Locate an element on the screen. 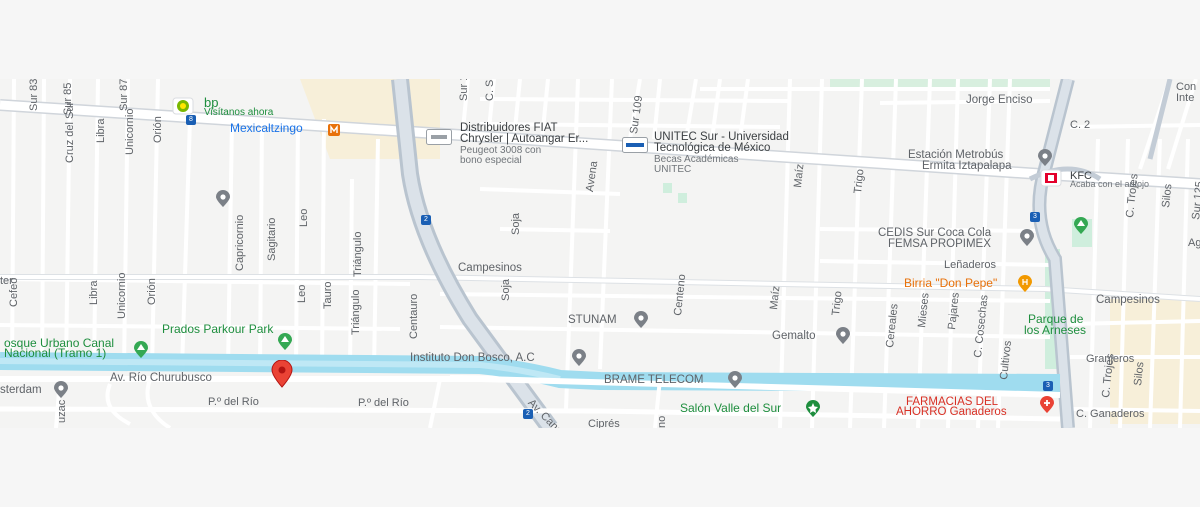  restaurant-icon is located at coordinates (1025, 283).